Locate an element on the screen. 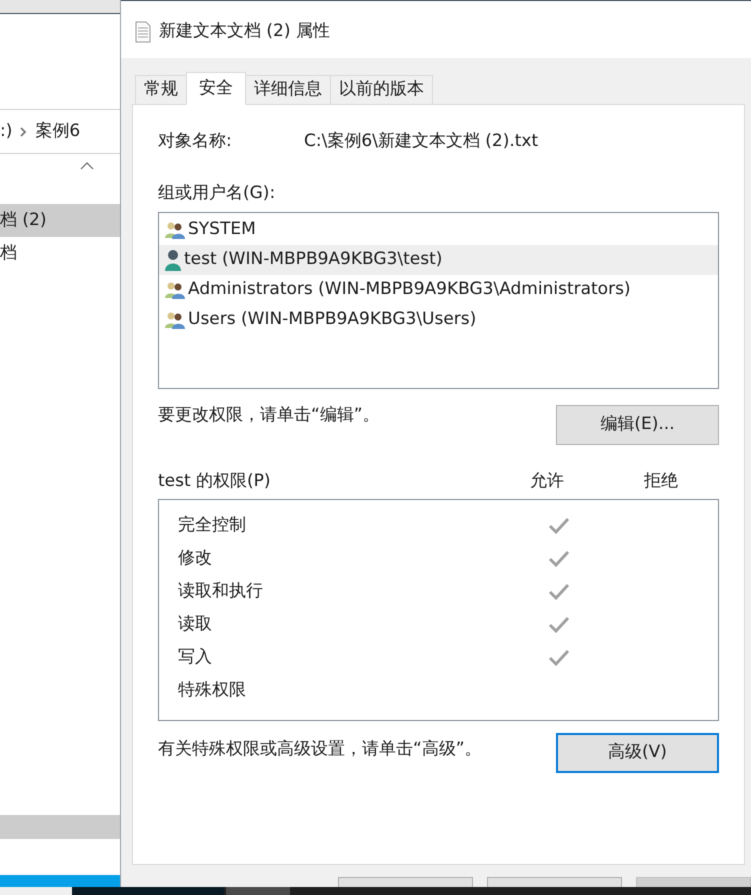 This screenshot has height=895, width=751. tab: 以前的版本 is located at coordinates (381, 90).